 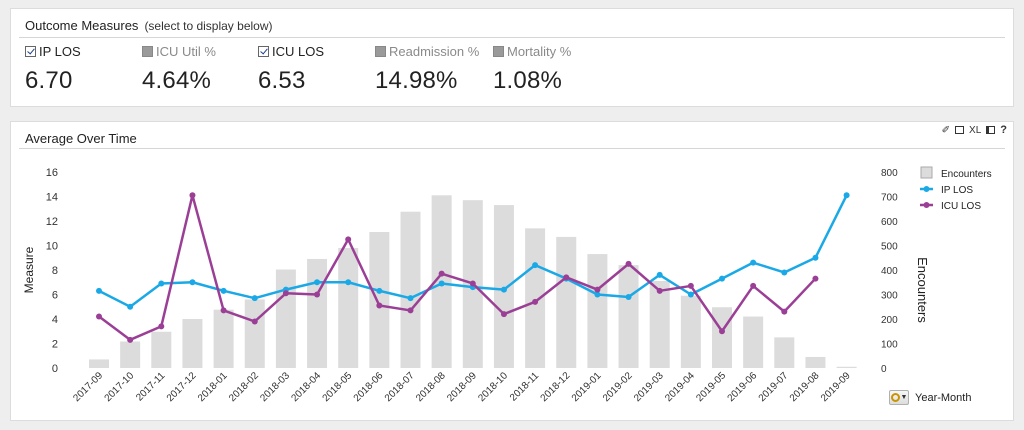 I want to click on measure-label: ICU Util %, so click(x=186, y=51).